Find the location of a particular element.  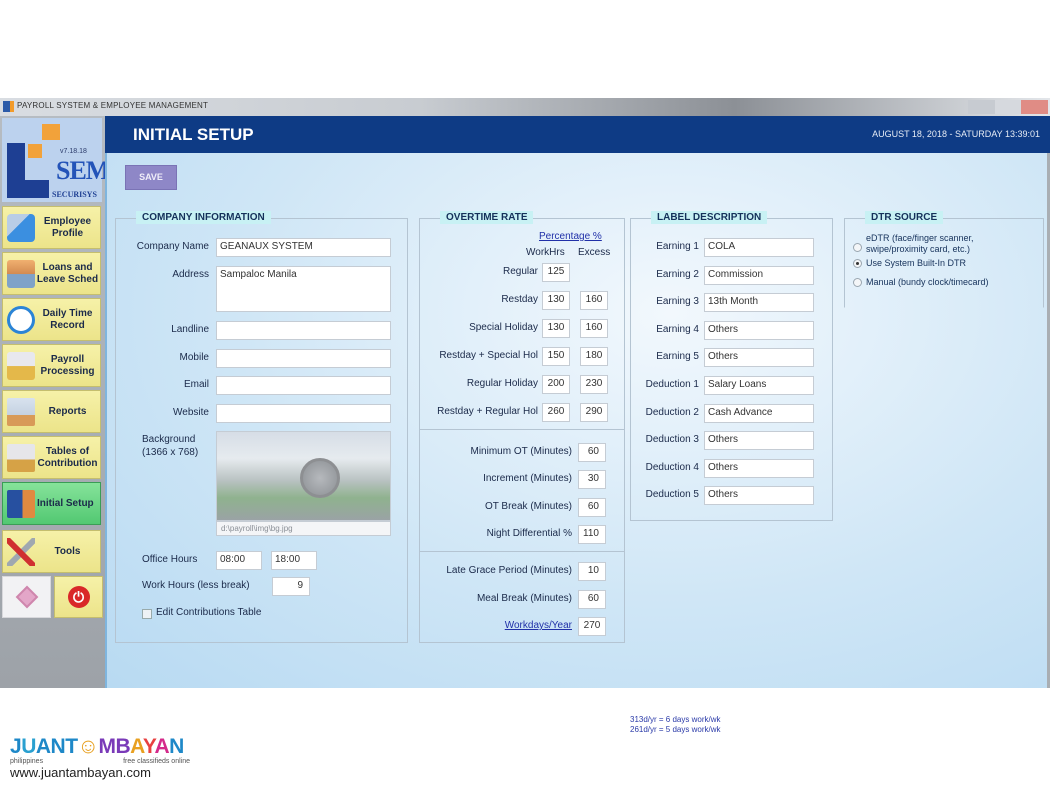

ot-restday-regular-excess-field: 290 is located at coordinates (594, 412).